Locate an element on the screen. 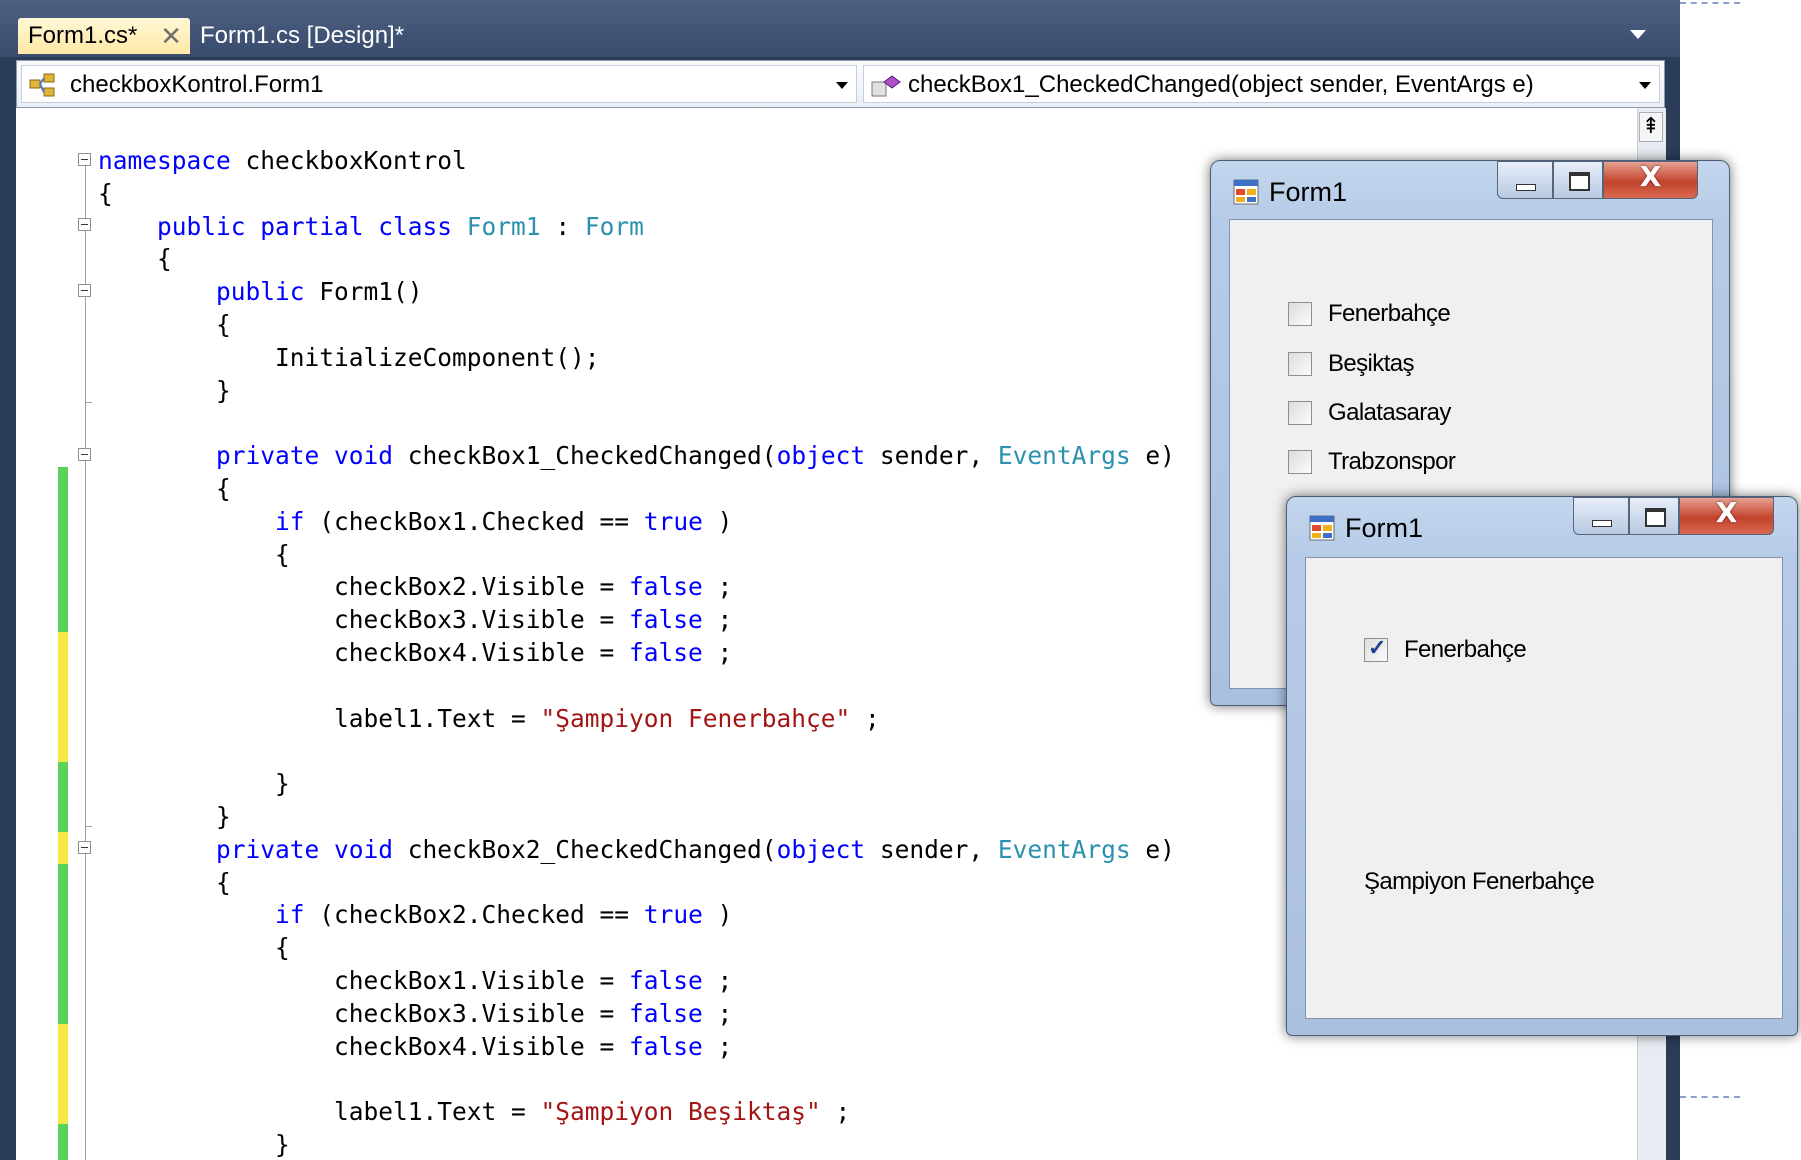 This screenshot has height=1160, width=1801. label1: Şampiyon Fenerbahçe is located at coordinates (1479, 881).